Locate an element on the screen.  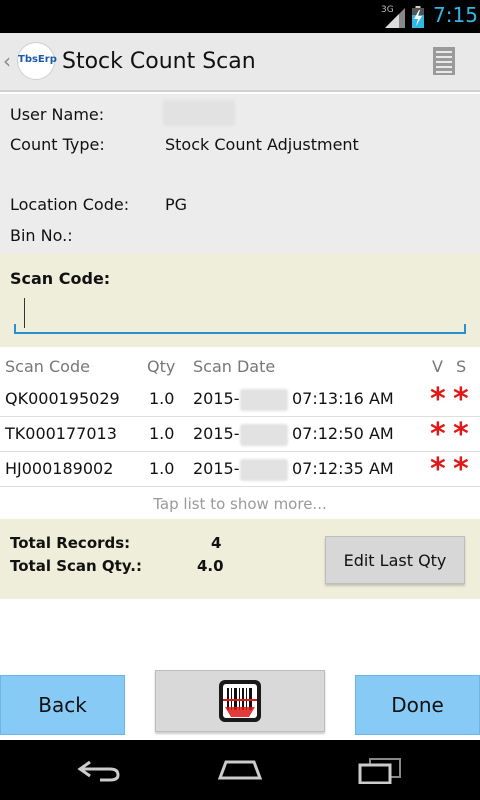
signal-icon is located at coordinates (395, 18).